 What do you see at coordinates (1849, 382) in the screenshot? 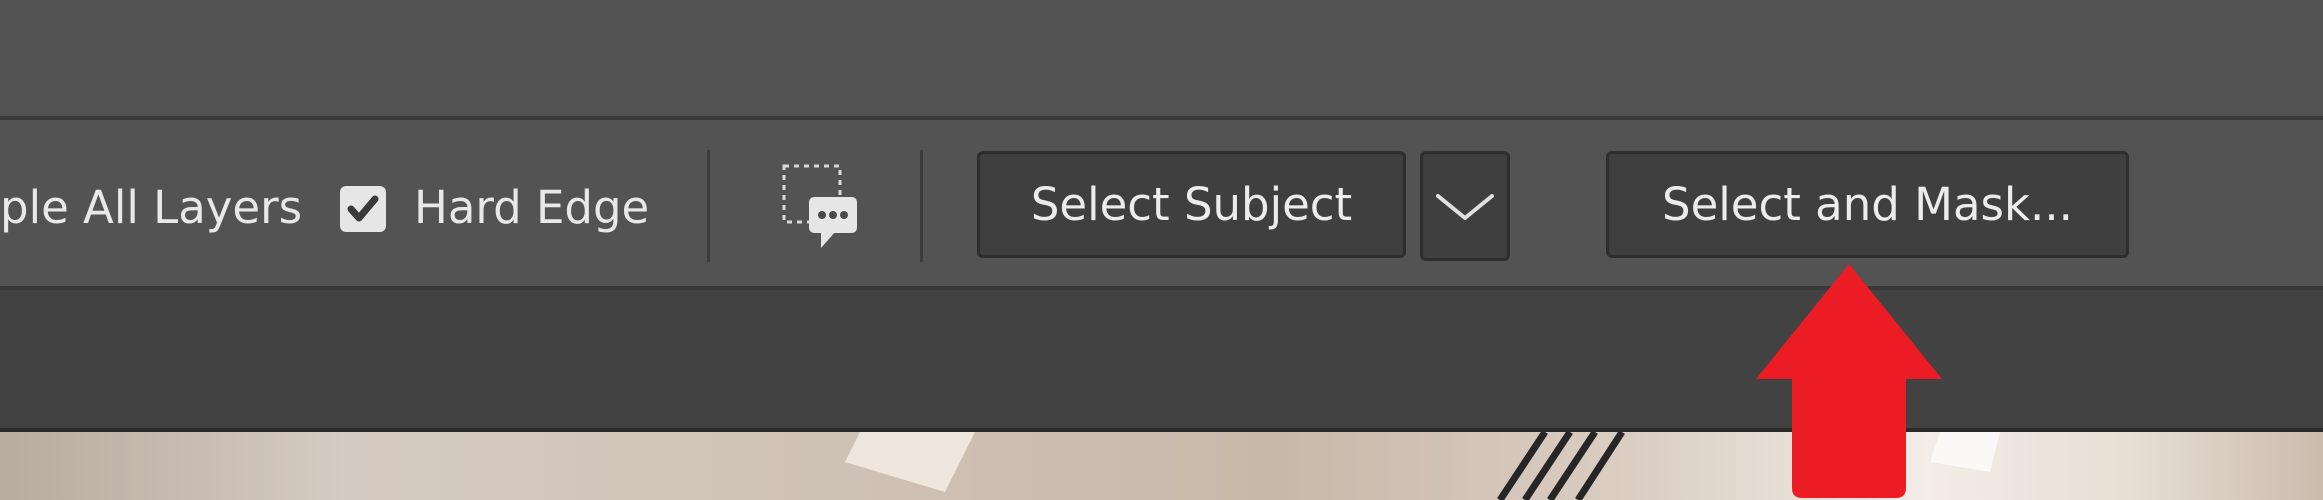
I see `red-arrow-up-icon` at bounding box center [1849, 382].